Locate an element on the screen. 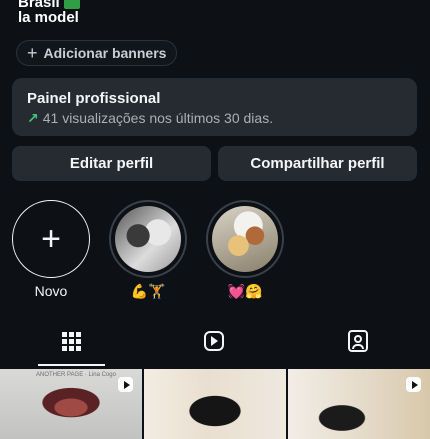 The image size is (430, 439). tab-reels is located at coordinates (213, 341).